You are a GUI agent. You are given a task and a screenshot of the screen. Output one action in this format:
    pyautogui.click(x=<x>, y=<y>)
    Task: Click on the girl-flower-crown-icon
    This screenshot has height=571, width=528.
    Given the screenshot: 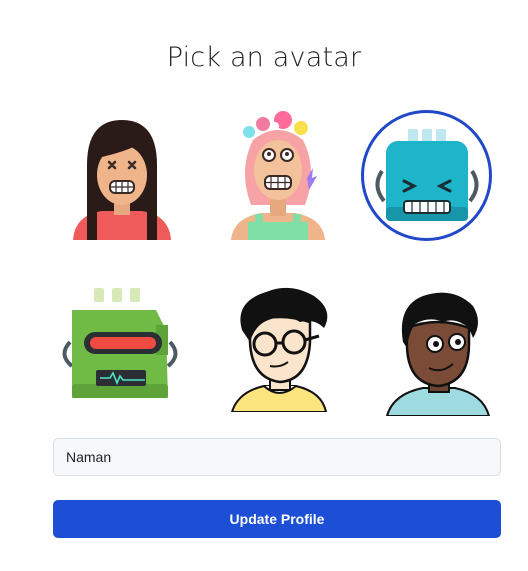 What is the action you would take?
    pyautogui.click(x=278, y=175)
    